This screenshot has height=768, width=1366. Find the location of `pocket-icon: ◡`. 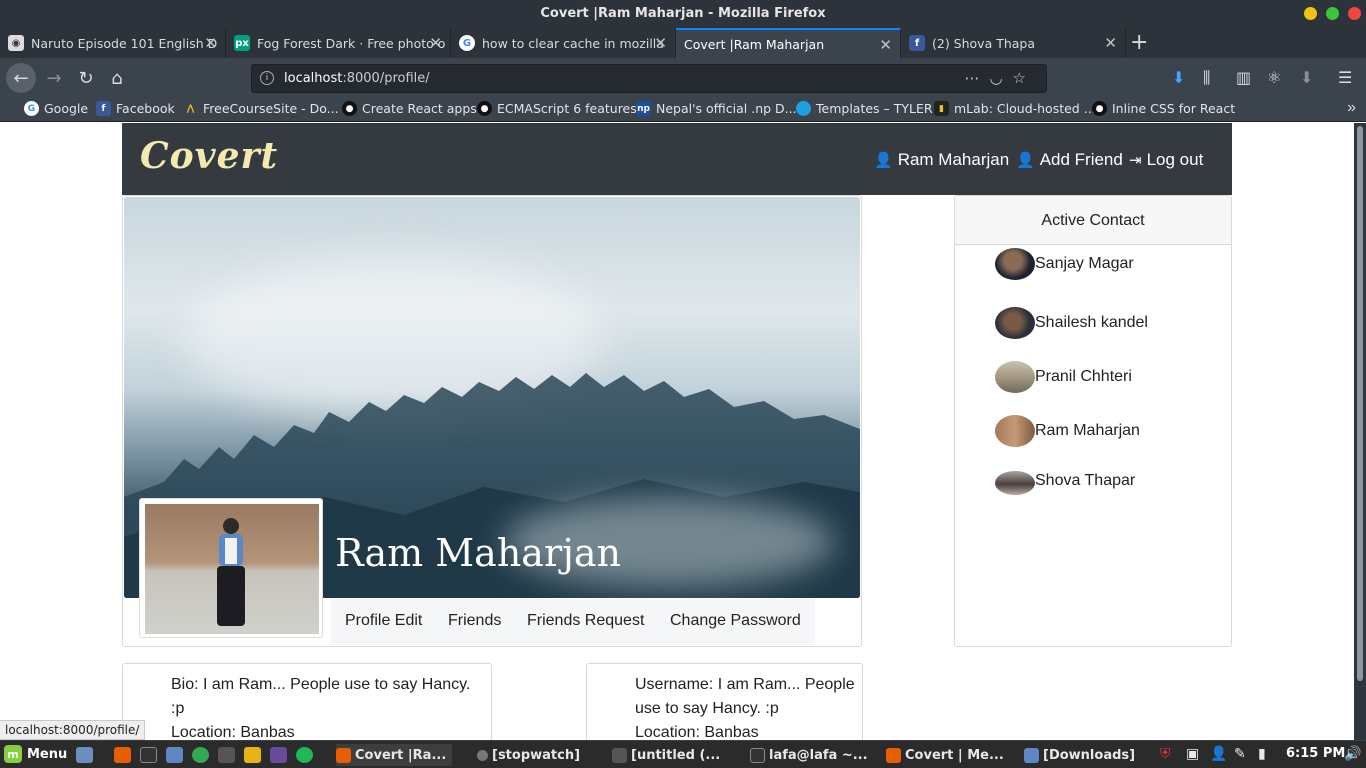

pocket-icon: ◡ is located at coordinates (1001, 78).